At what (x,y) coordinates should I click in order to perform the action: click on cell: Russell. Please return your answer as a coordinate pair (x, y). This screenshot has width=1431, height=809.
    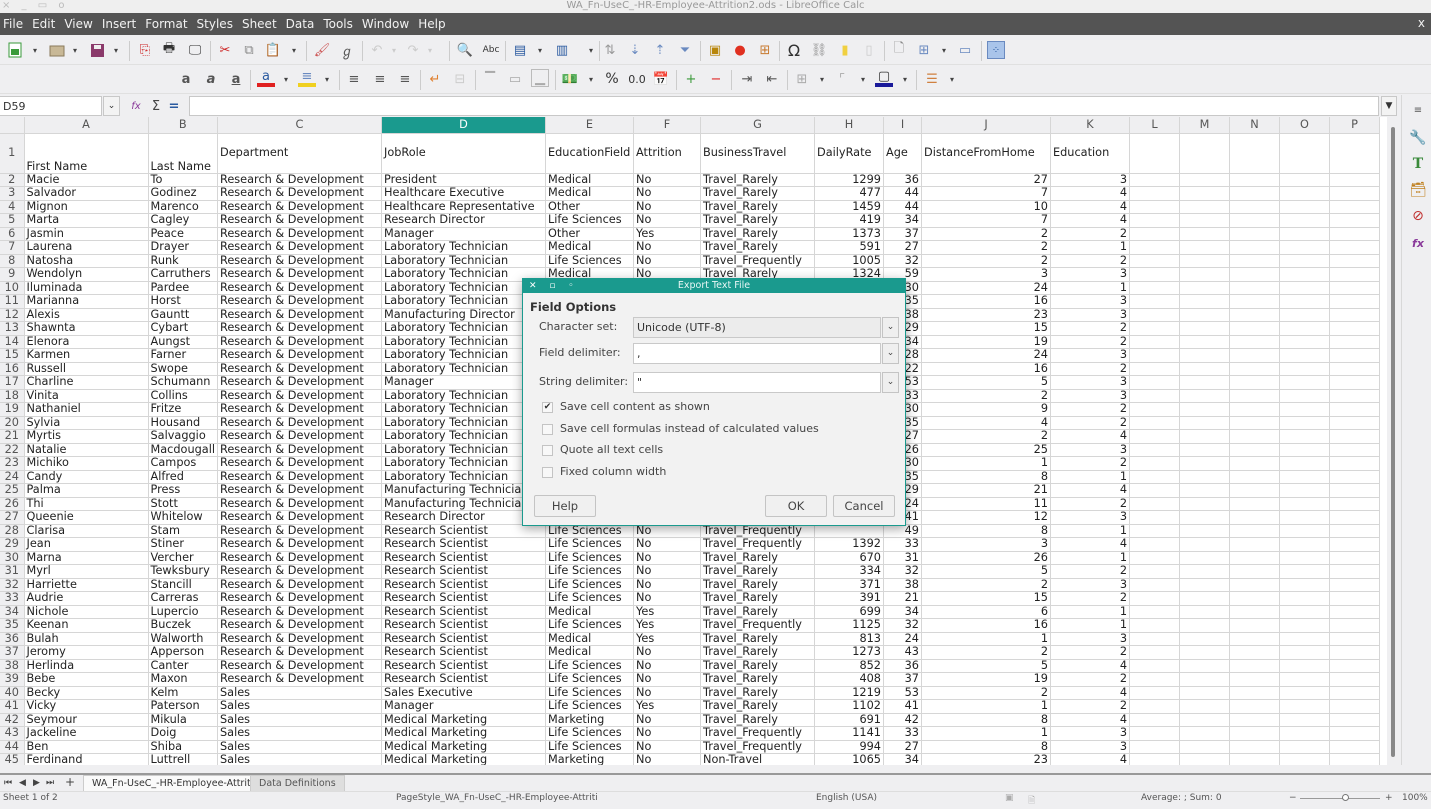
    Looking at the image, I should click on (86, 369).